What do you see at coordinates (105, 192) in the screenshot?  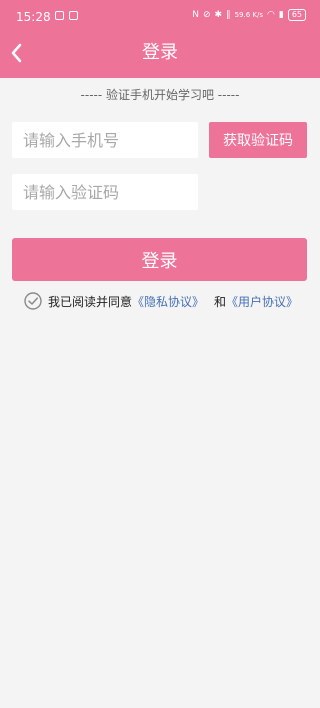 I see `verification-code-input` at bounding box center [105, 192].